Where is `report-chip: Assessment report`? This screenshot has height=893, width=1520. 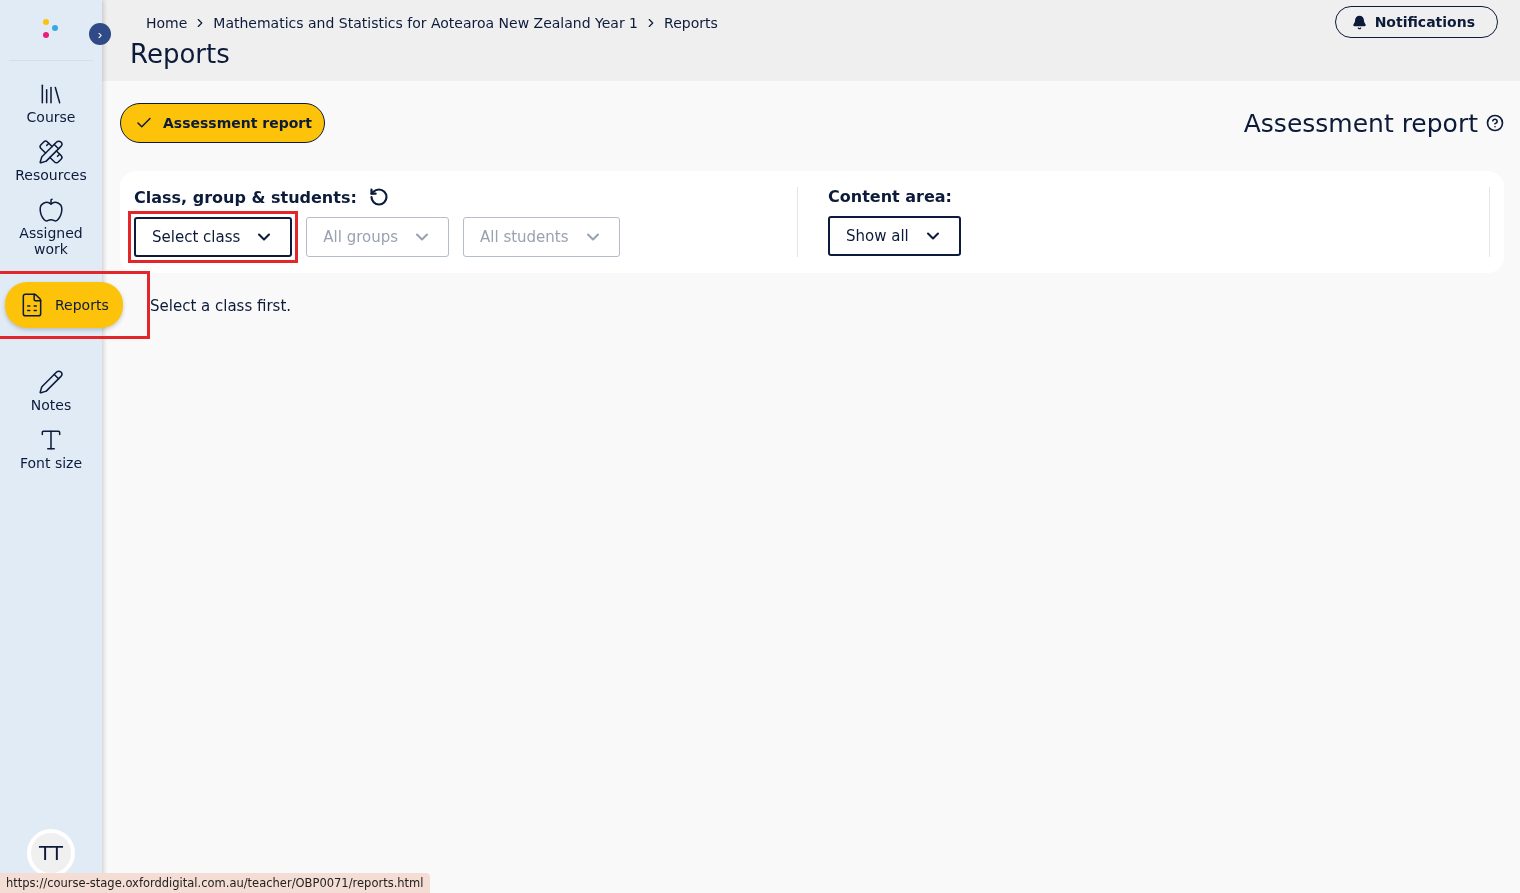 report-chip: Assessment report is located at coordinates (222, 123).